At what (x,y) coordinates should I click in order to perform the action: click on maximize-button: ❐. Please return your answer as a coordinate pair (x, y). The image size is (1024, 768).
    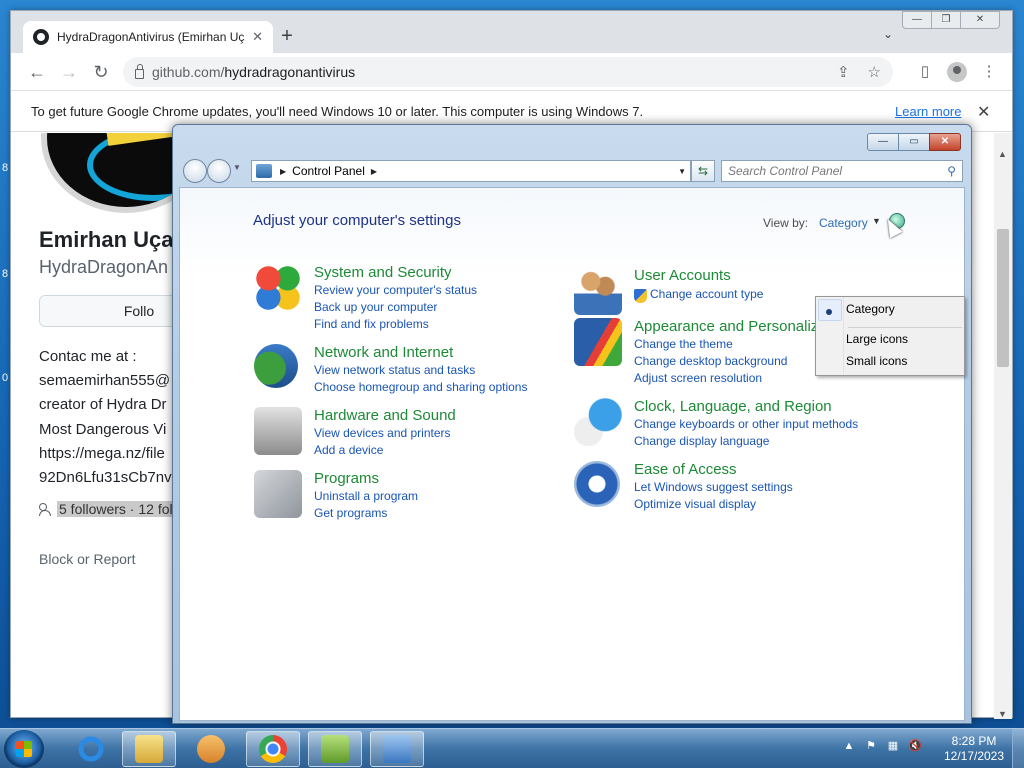
    Looking at the image, I should click on (946, 20).